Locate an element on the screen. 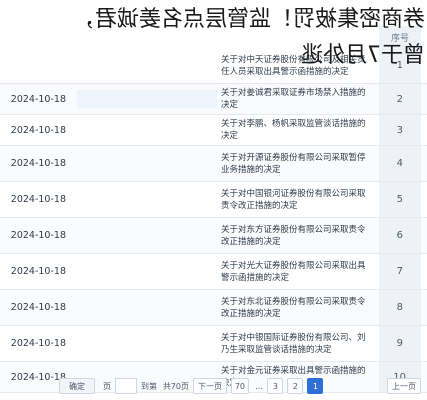 Image resolution: width=427 pixels, height=400 pixels. row-title-link: 关于对东北证券股份有限公司采取责令改正措施的决定 is located at coordinates (296, 307).